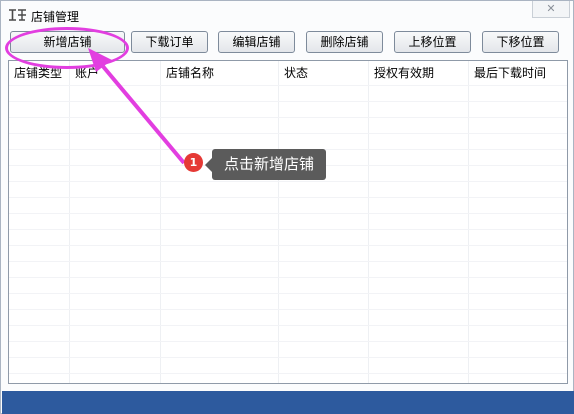 The width and height of the screenshot is (574, 414). I want to click on callout-arrow, so click(137, 106).